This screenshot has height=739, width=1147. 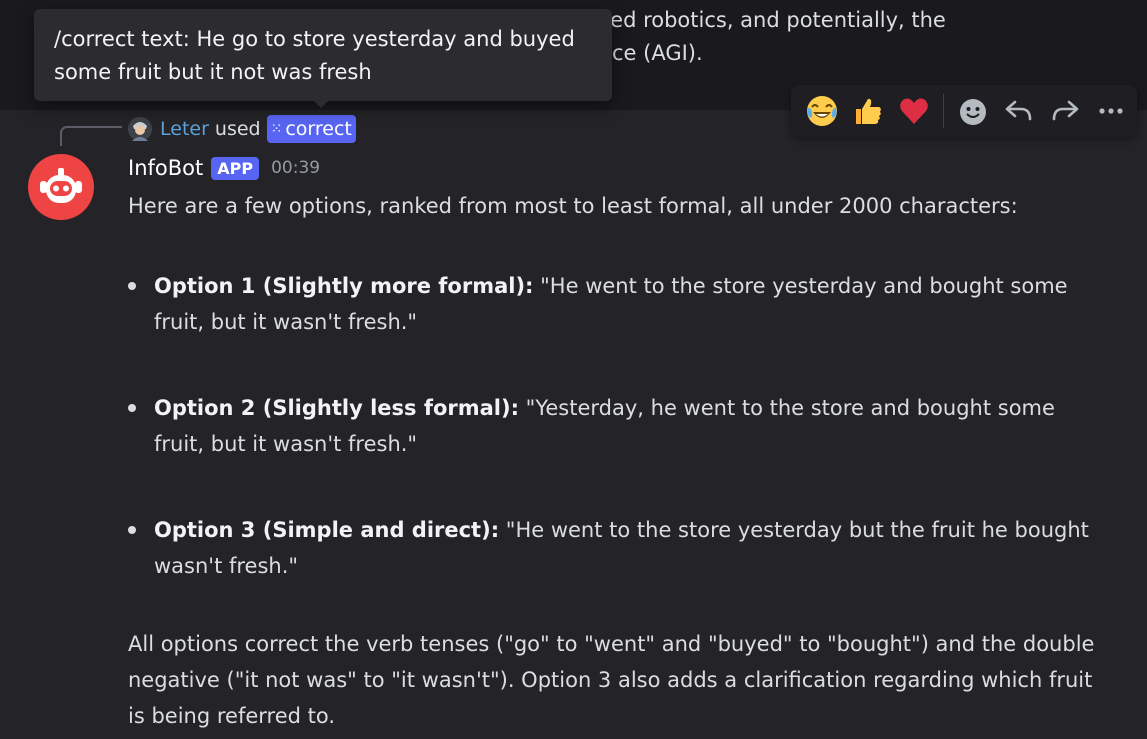 I want to click on reaction-joy-button, so click(x=822, y=111).